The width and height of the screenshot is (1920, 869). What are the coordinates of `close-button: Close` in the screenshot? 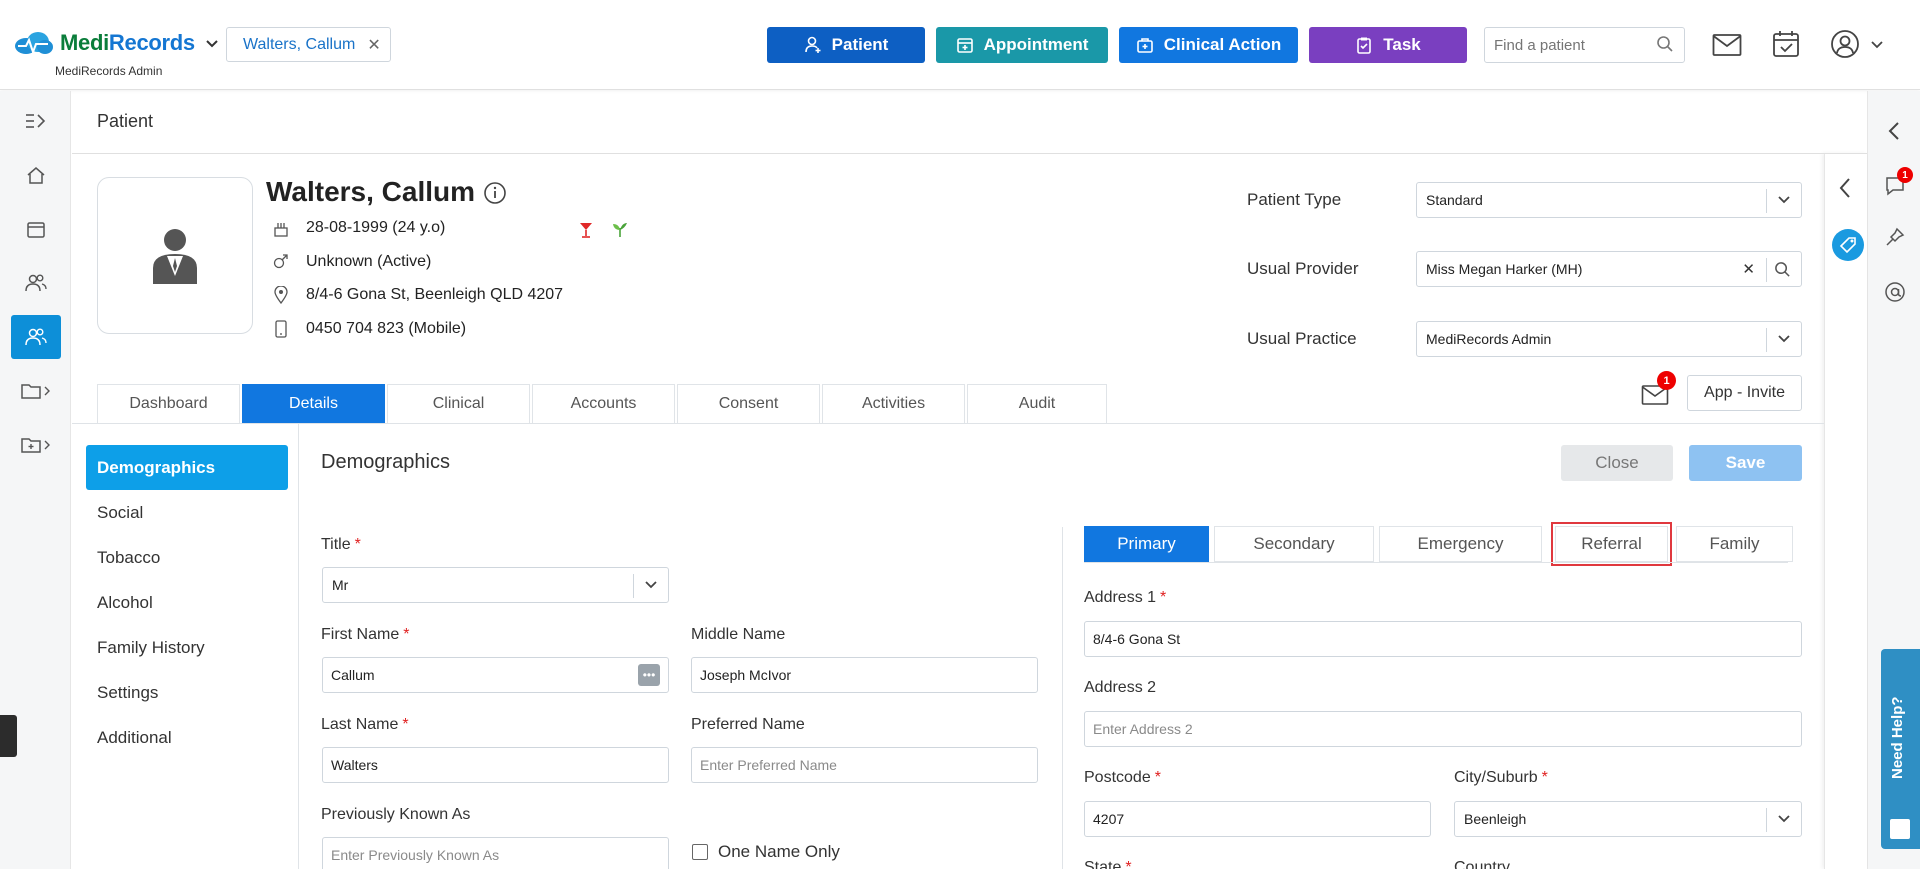 It's located at (1617, 463).